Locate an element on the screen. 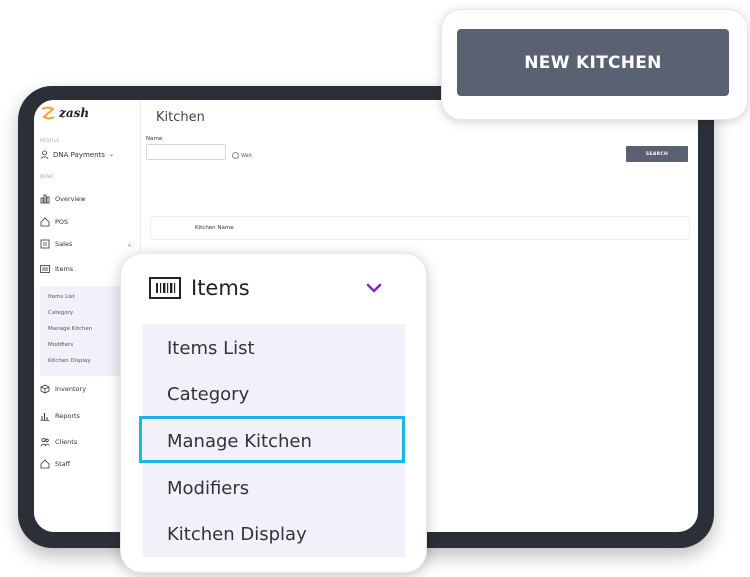 Image resolution: width=750 pixels, height=577 pixels. items-menu-title: Items is located at coordinates (220, 288).